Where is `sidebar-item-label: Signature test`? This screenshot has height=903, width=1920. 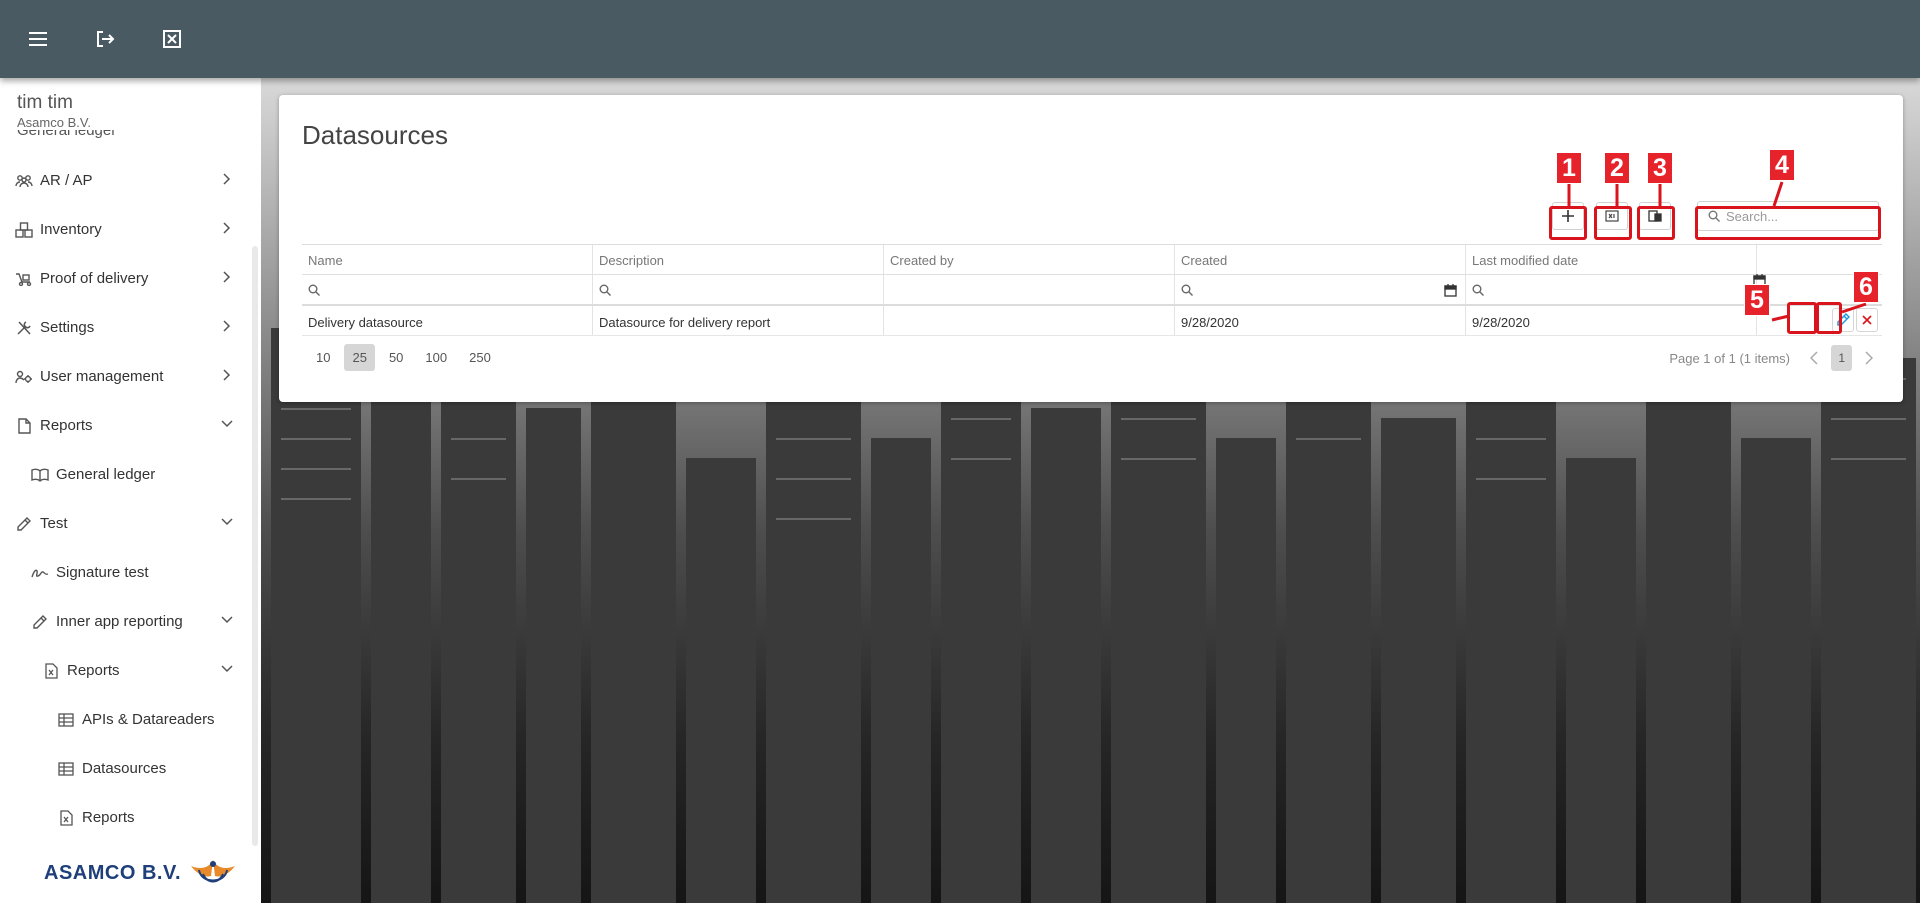 sidebar-item-label: Signature test is located at coordinates (102, 572).